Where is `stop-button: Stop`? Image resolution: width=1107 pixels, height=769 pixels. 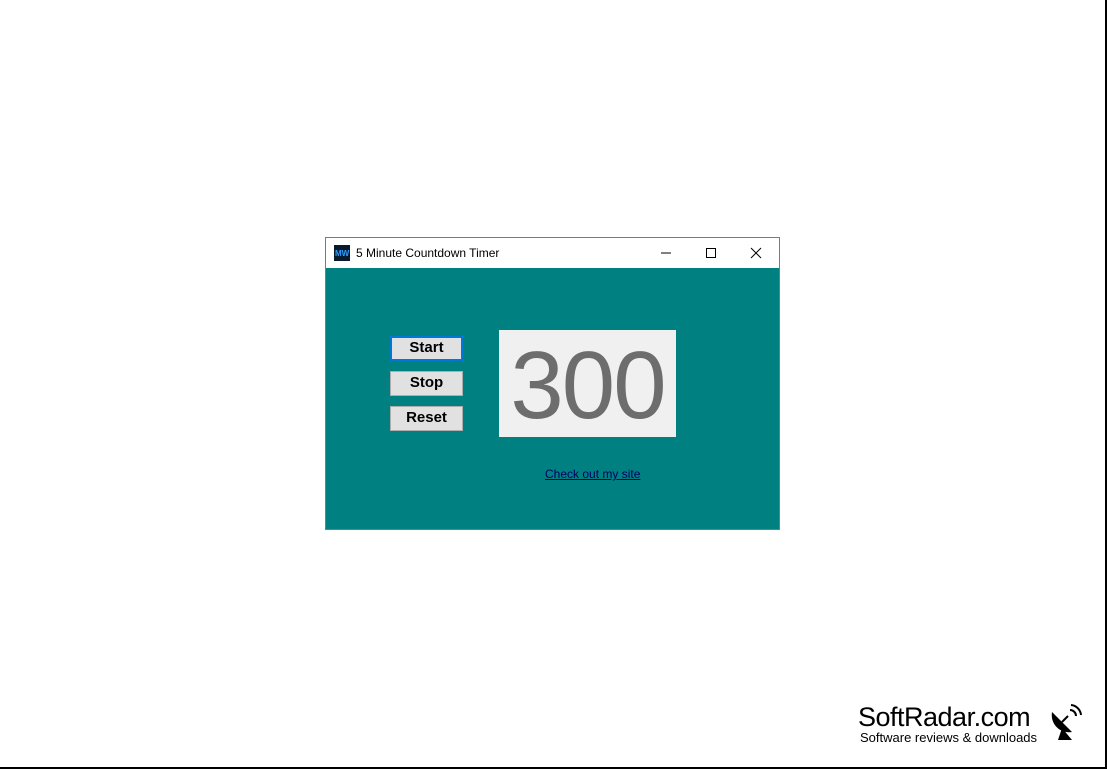
stop-button: Stop is located at coordinates (426, 383).